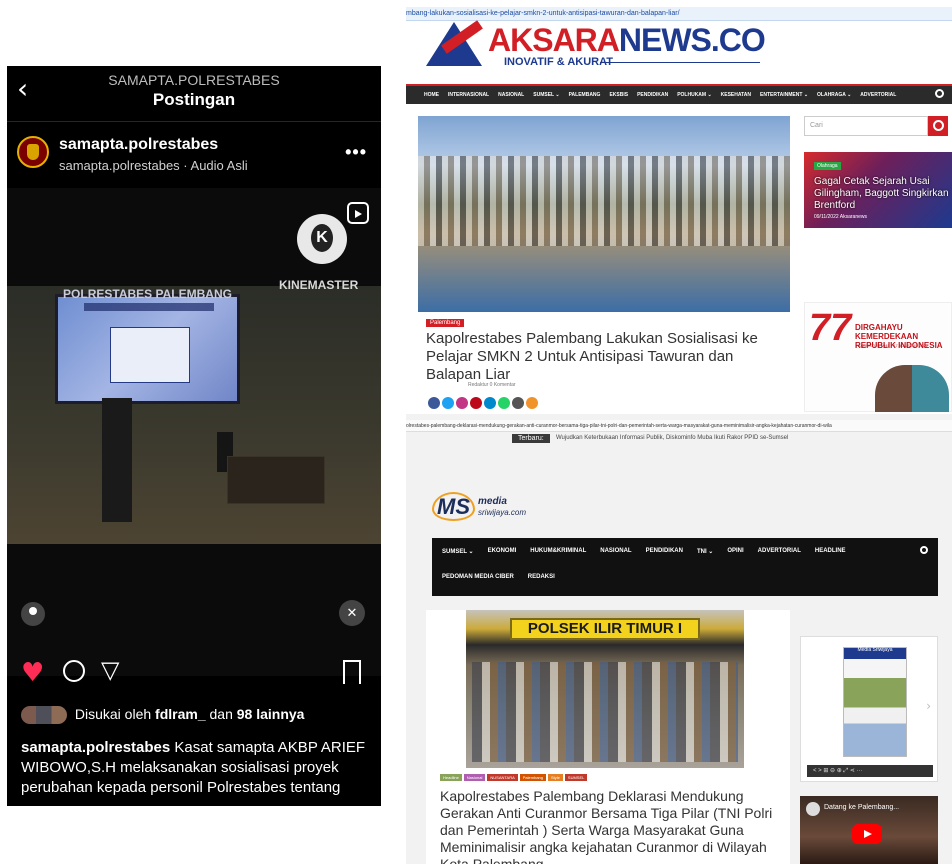 This screenshot has height=864, width=952. I want to click on post-username: samapta.polrestabes, so click(138, 145).